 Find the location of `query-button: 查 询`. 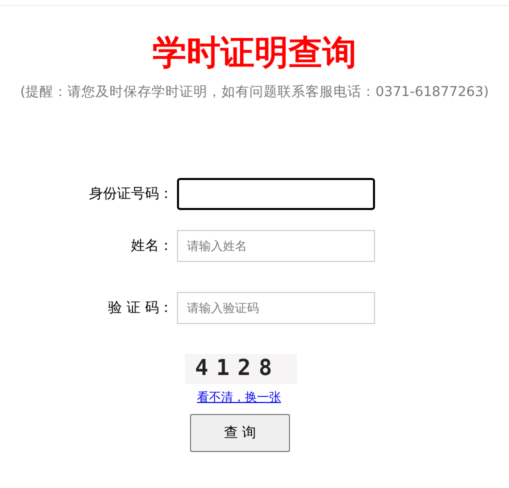

query-button: 查 询 is located at coordinates (240, 433).